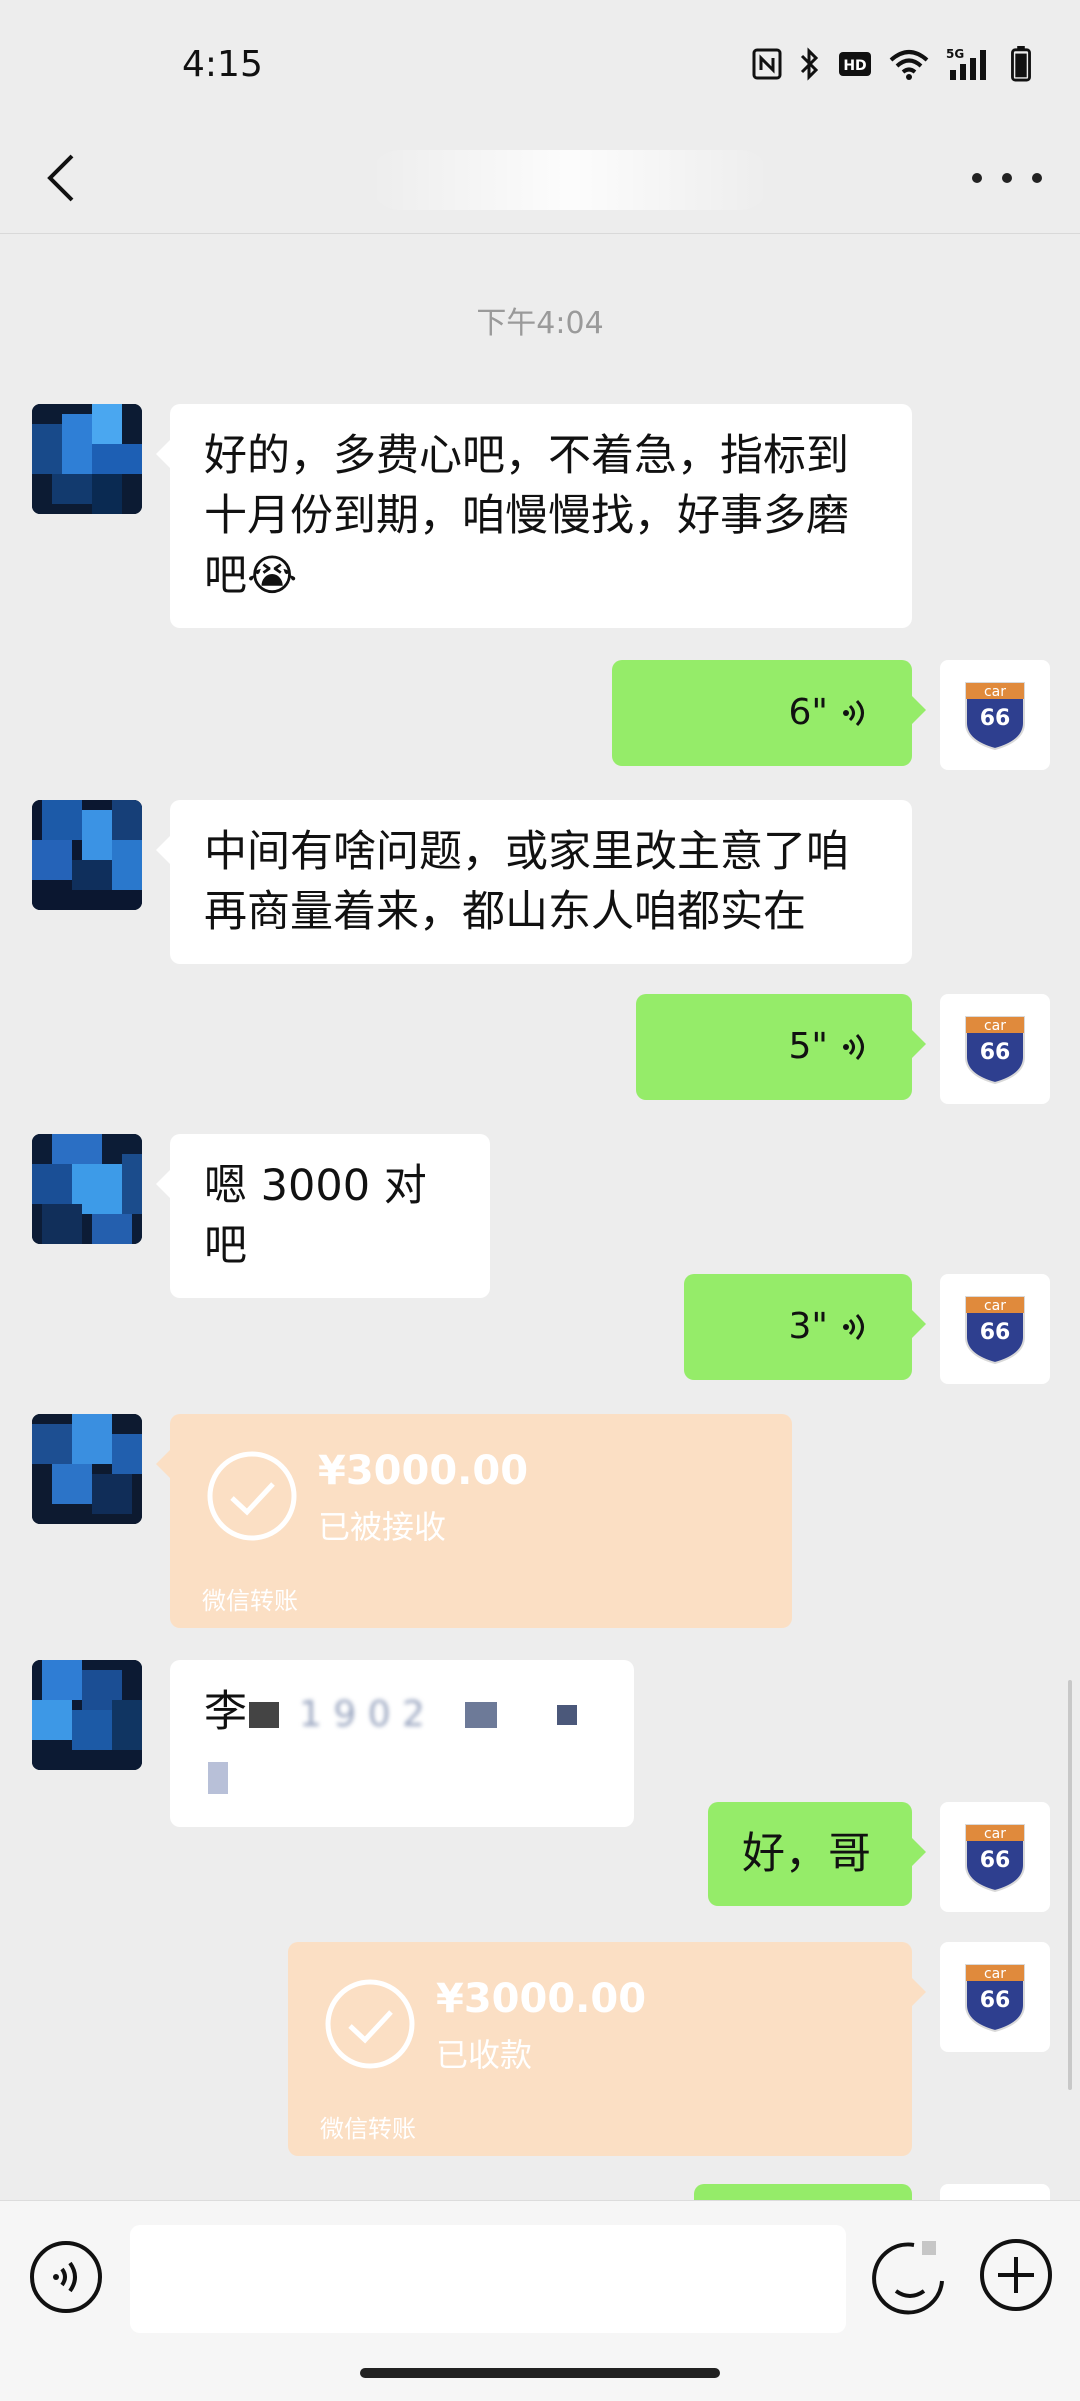 The height and width of the screenshot is (2401, 1080). What do you see at coordinates (222, 64) in the screenshot?
I see `status-time: 4:15` at bounding box center [222, 64].